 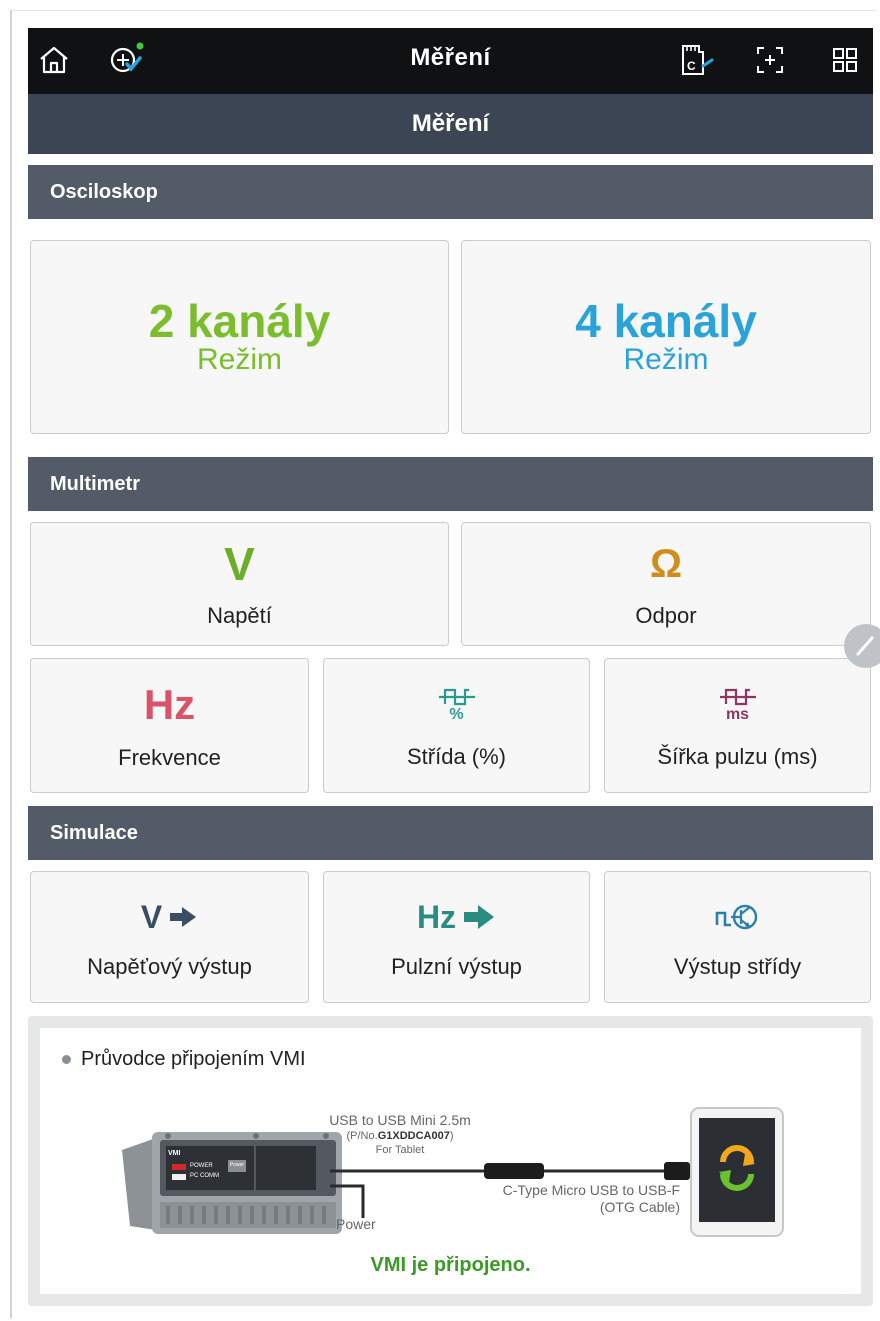 I want to click on resistance-symbol: Ω, so click(x=666, y=564).